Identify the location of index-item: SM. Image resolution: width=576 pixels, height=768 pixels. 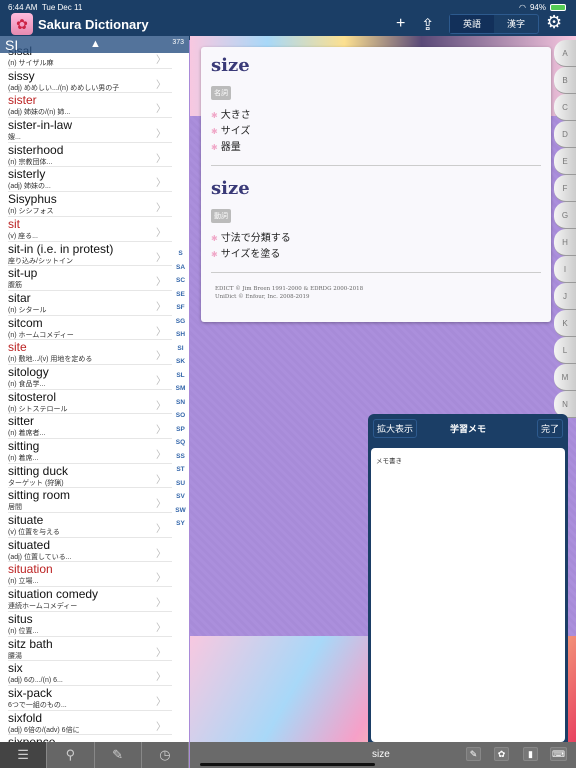
(180, 392).